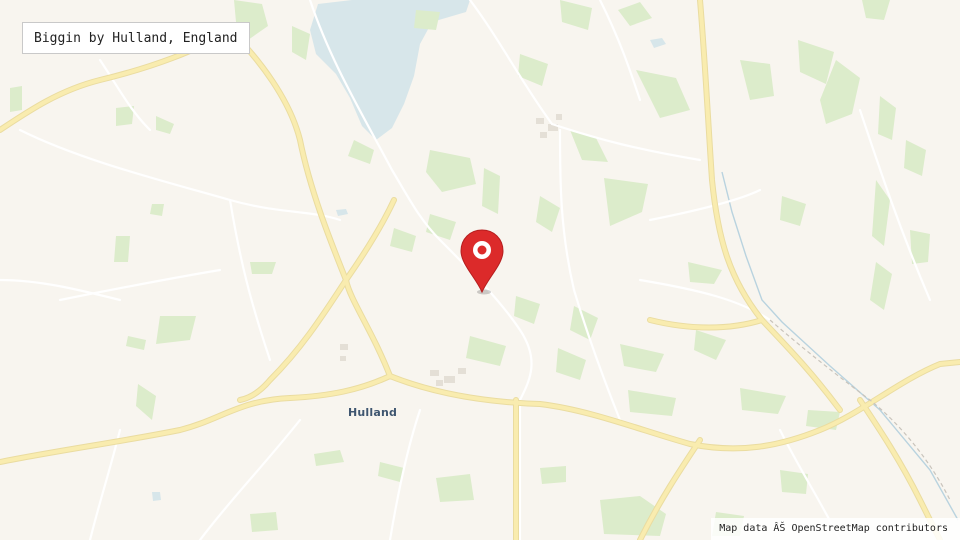  I want to click on place-name: Biggin by Hulland, England, so click(136, 38).